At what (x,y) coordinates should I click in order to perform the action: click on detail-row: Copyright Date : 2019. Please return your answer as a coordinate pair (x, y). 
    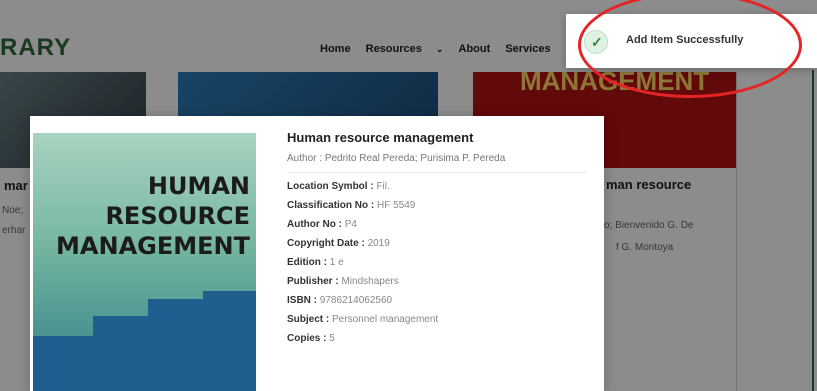
    Looking at the image, I should click on (437, 243).